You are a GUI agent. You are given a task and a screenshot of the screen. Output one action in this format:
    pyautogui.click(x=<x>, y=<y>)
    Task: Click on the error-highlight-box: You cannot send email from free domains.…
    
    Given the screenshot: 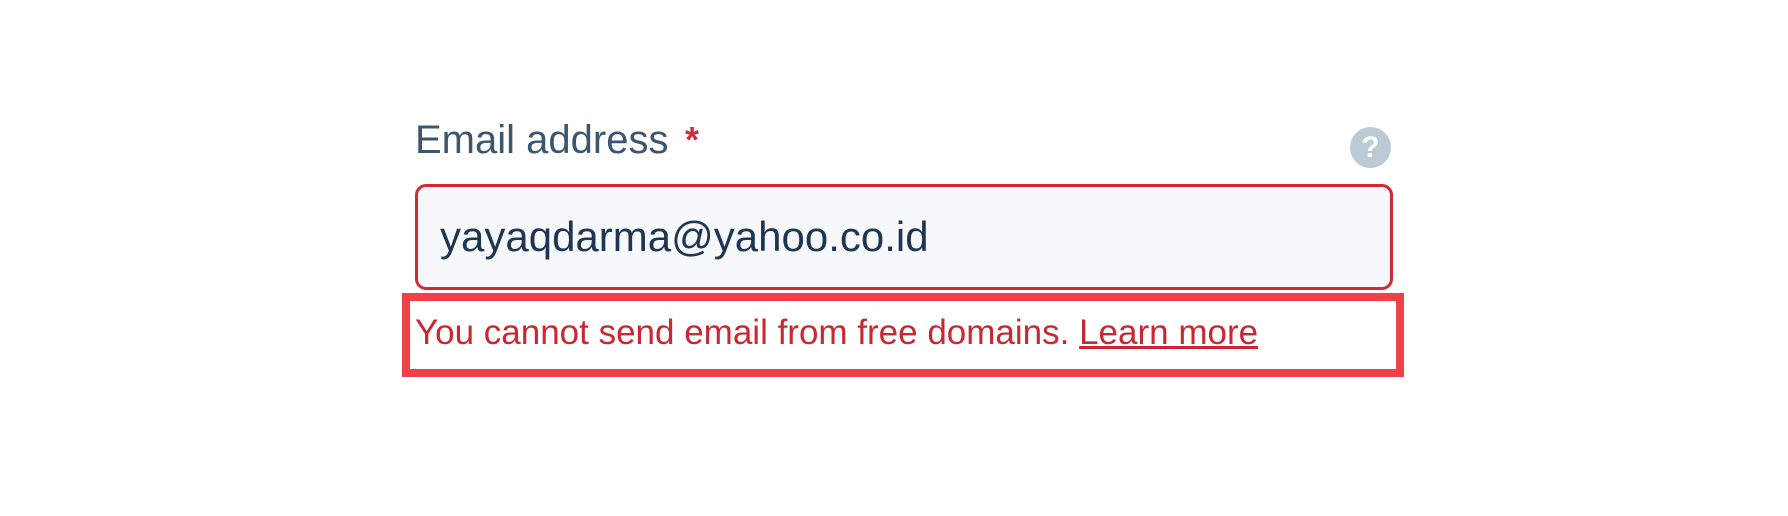 What is the action you would take?
    pyautogui.click(x=903, y=335)
    